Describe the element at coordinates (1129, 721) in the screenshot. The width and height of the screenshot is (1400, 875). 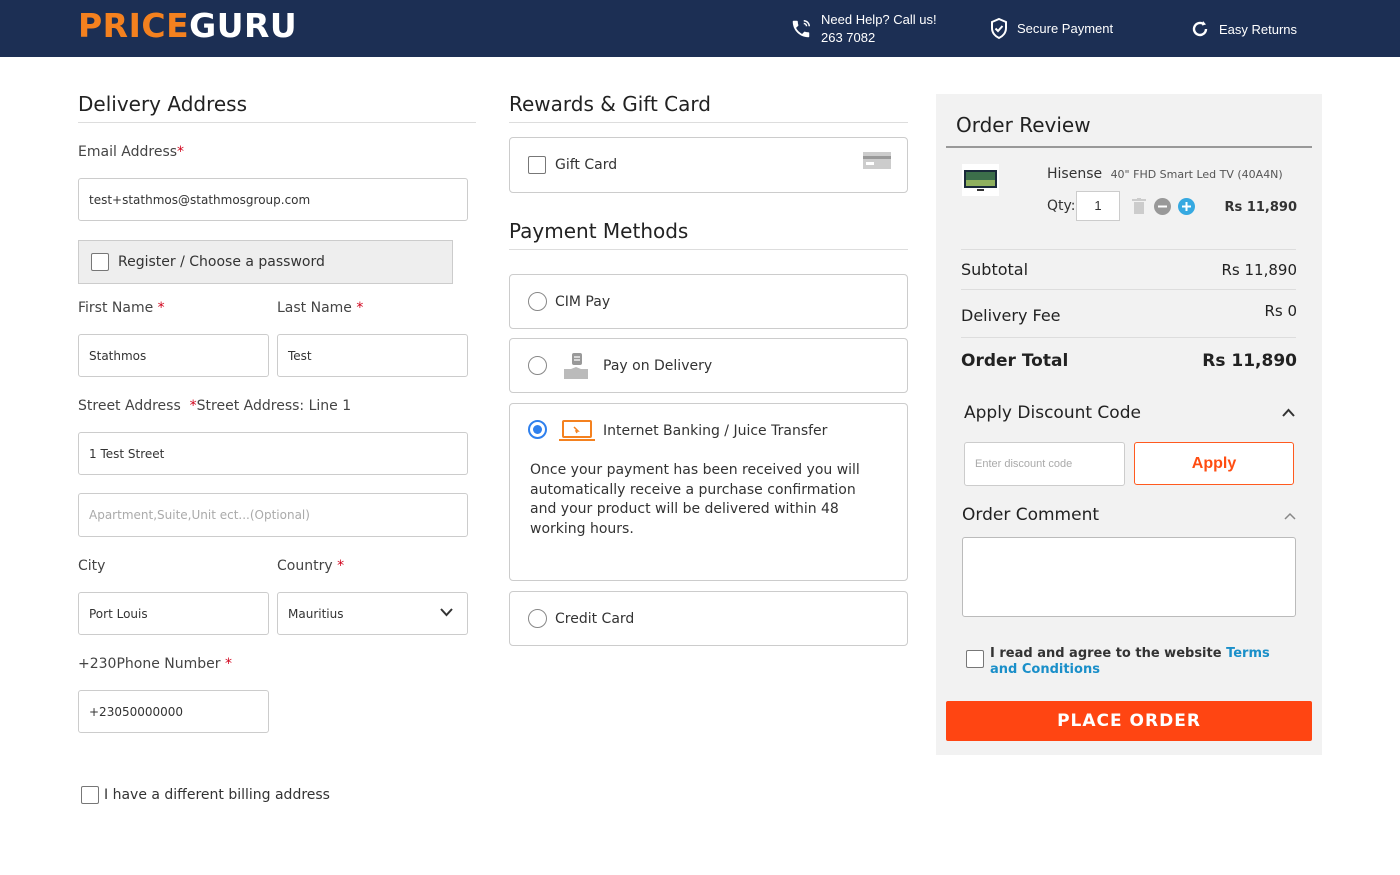
I see `place-order-button: PLACE ORDER` at that location.